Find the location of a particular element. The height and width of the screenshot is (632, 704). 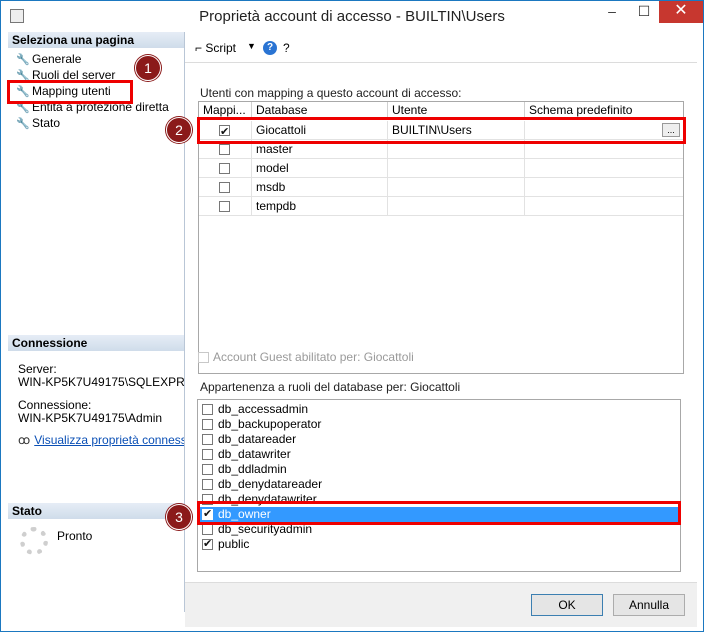

status-value: Pronto is located at coordinates (75, 536).